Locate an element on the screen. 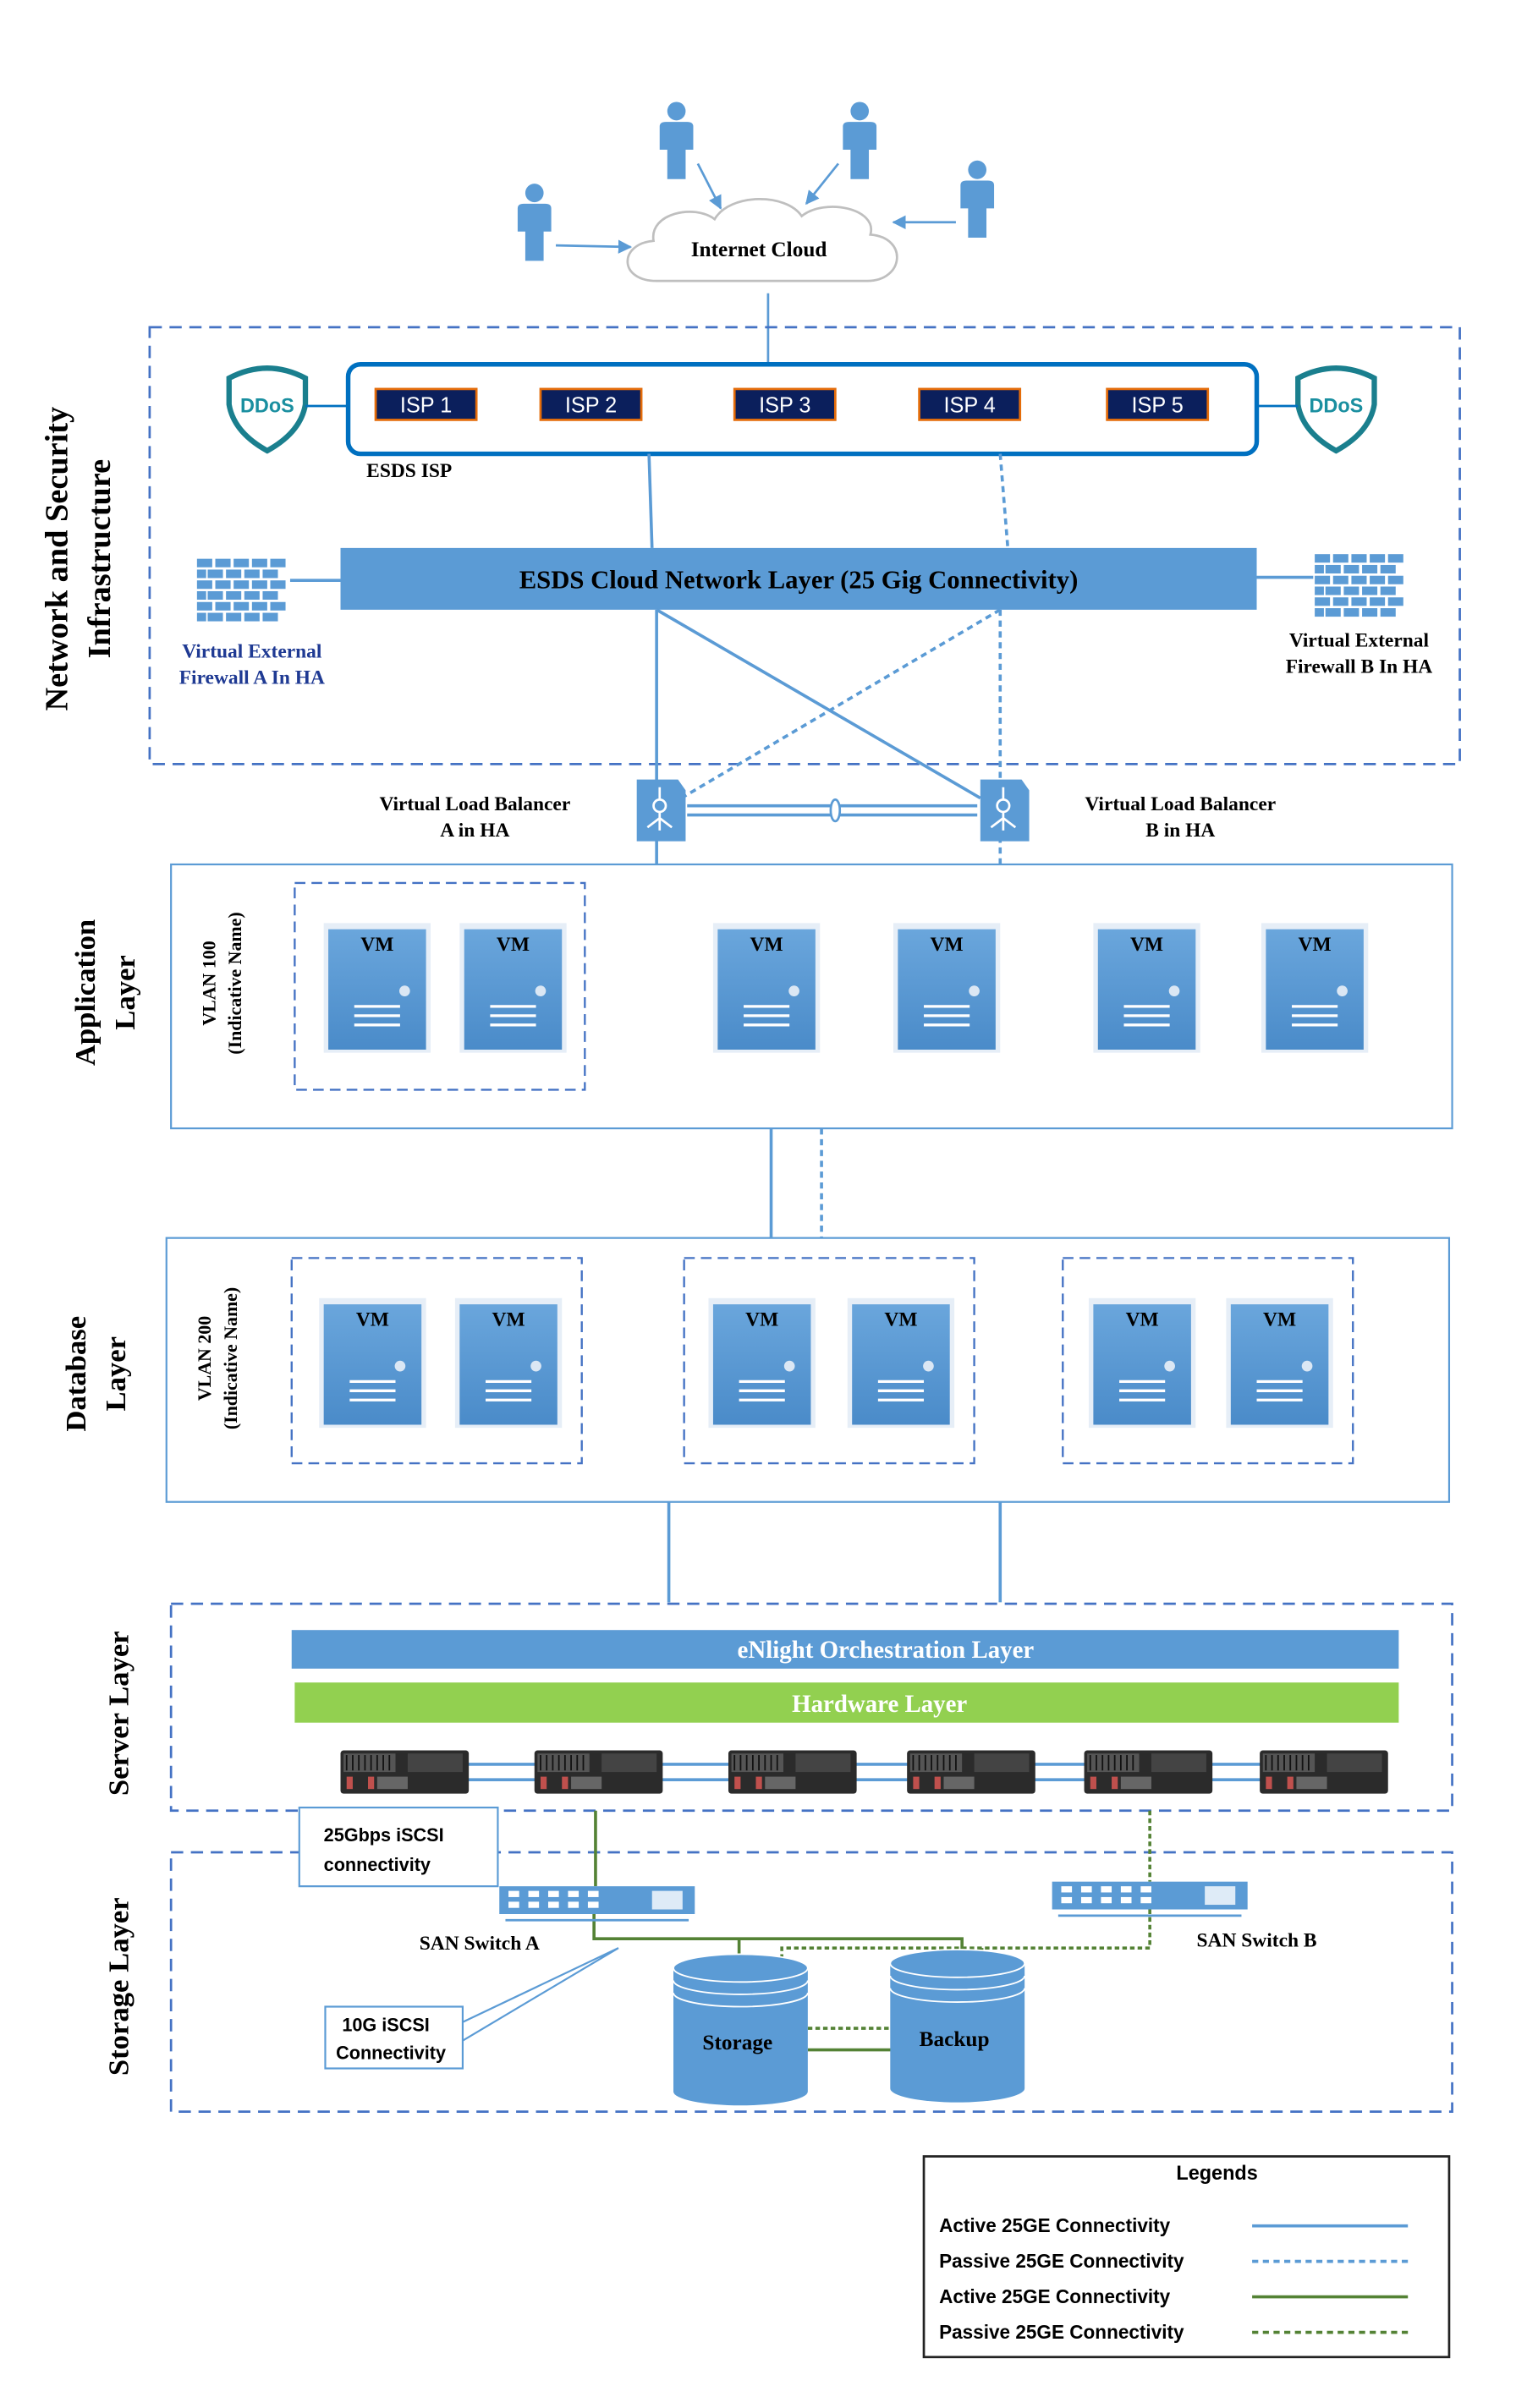  storage-layer-box is located at coordinates (811, 1982).